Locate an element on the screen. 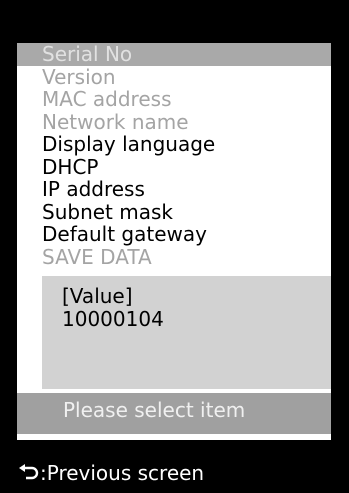 This screenshot has height=493, width=349. previous-screen-label: :Previous screen is located at coordinates (122, 473).